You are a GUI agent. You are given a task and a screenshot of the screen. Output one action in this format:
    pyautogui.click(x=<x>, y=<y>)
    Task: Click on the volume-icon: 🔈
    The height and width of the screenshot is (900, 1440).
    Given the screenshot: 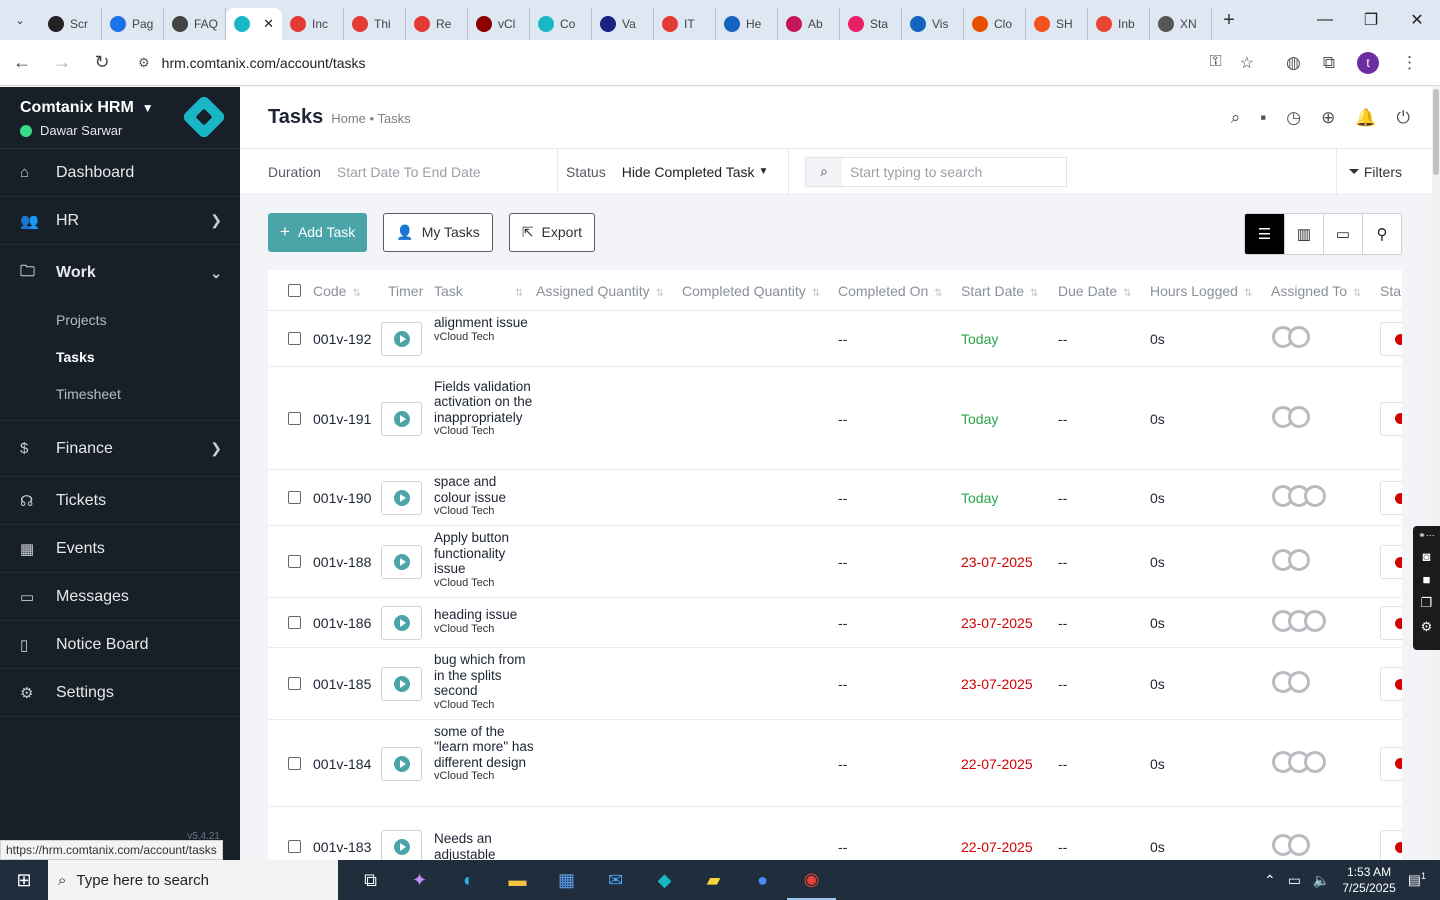 What is the action you would take?
    pyautogui.click(x=1321, y=880)
    